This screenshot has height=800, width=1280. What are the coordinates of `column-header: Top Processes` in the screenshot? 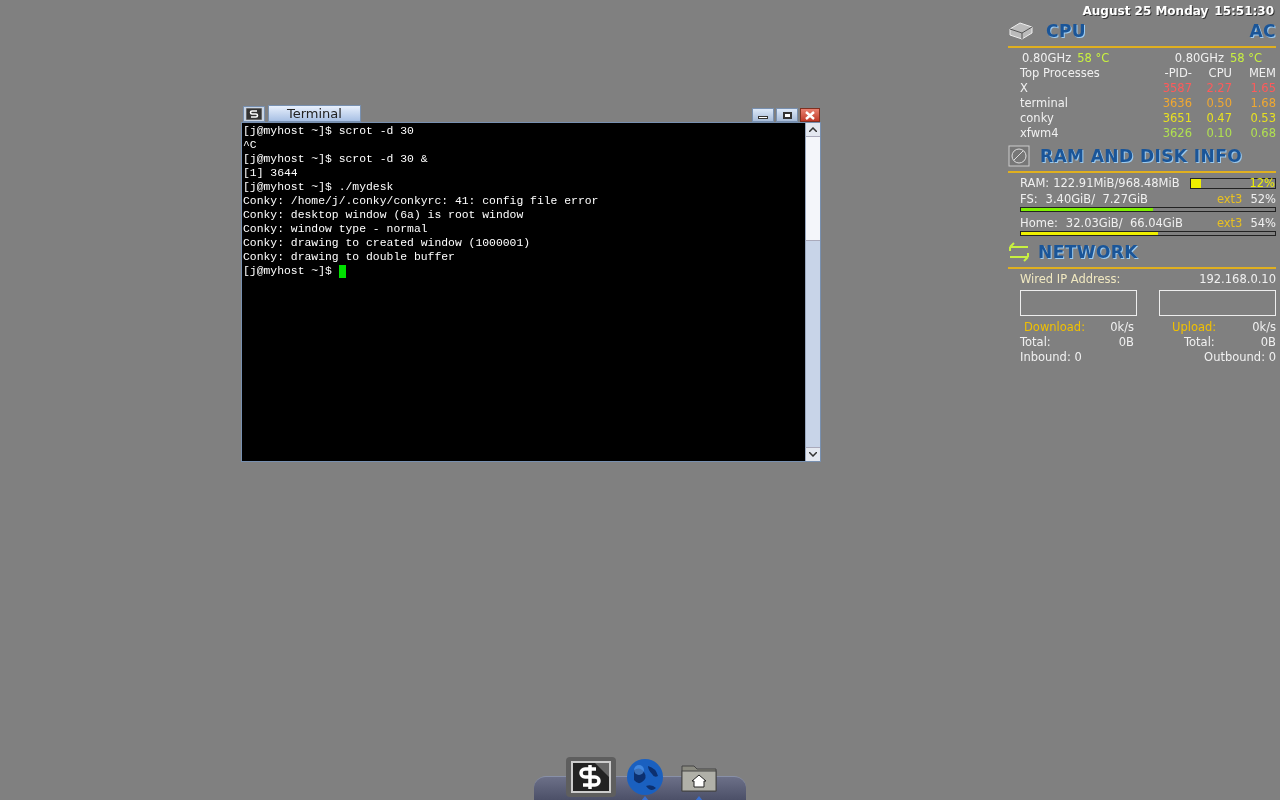 It's located at (1060, 73).